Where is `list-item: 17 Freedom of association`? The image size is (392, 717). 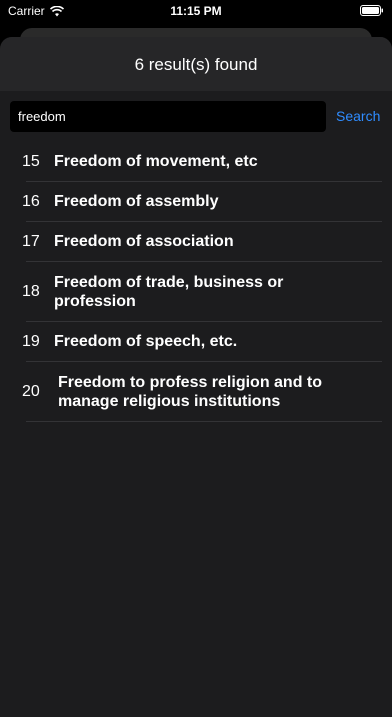 list-item: 17 Freedom of association is located at coordinates (202, 242).